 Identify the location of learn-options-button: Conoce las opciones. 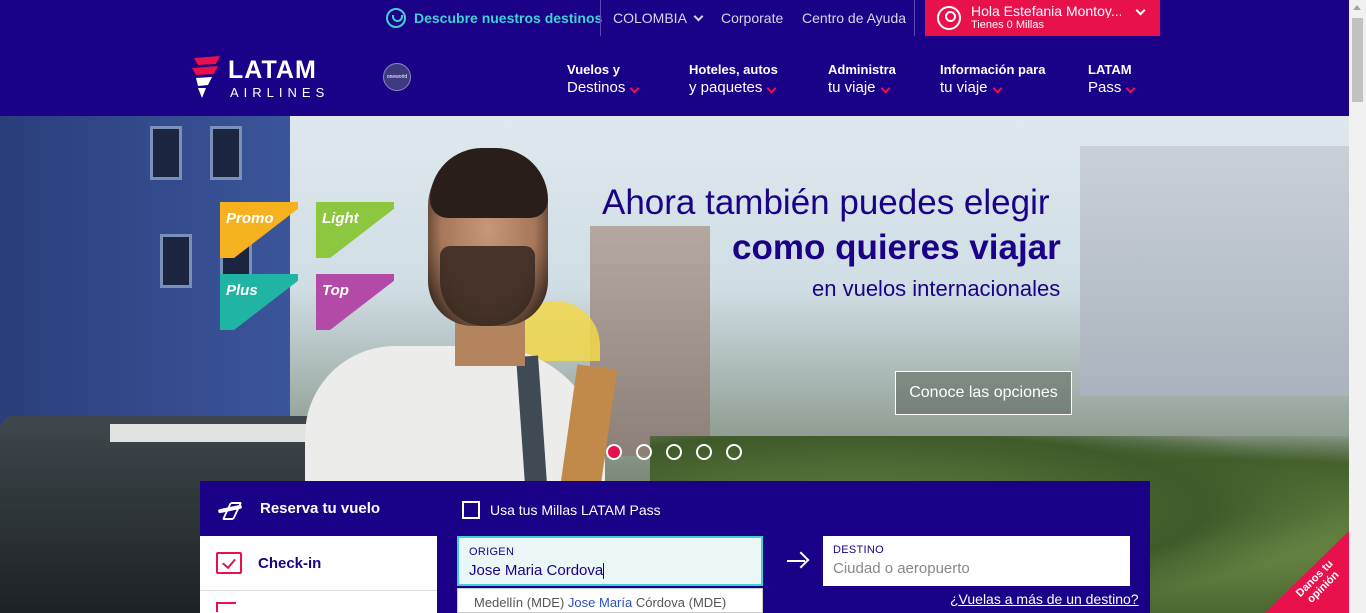
(983, 393).